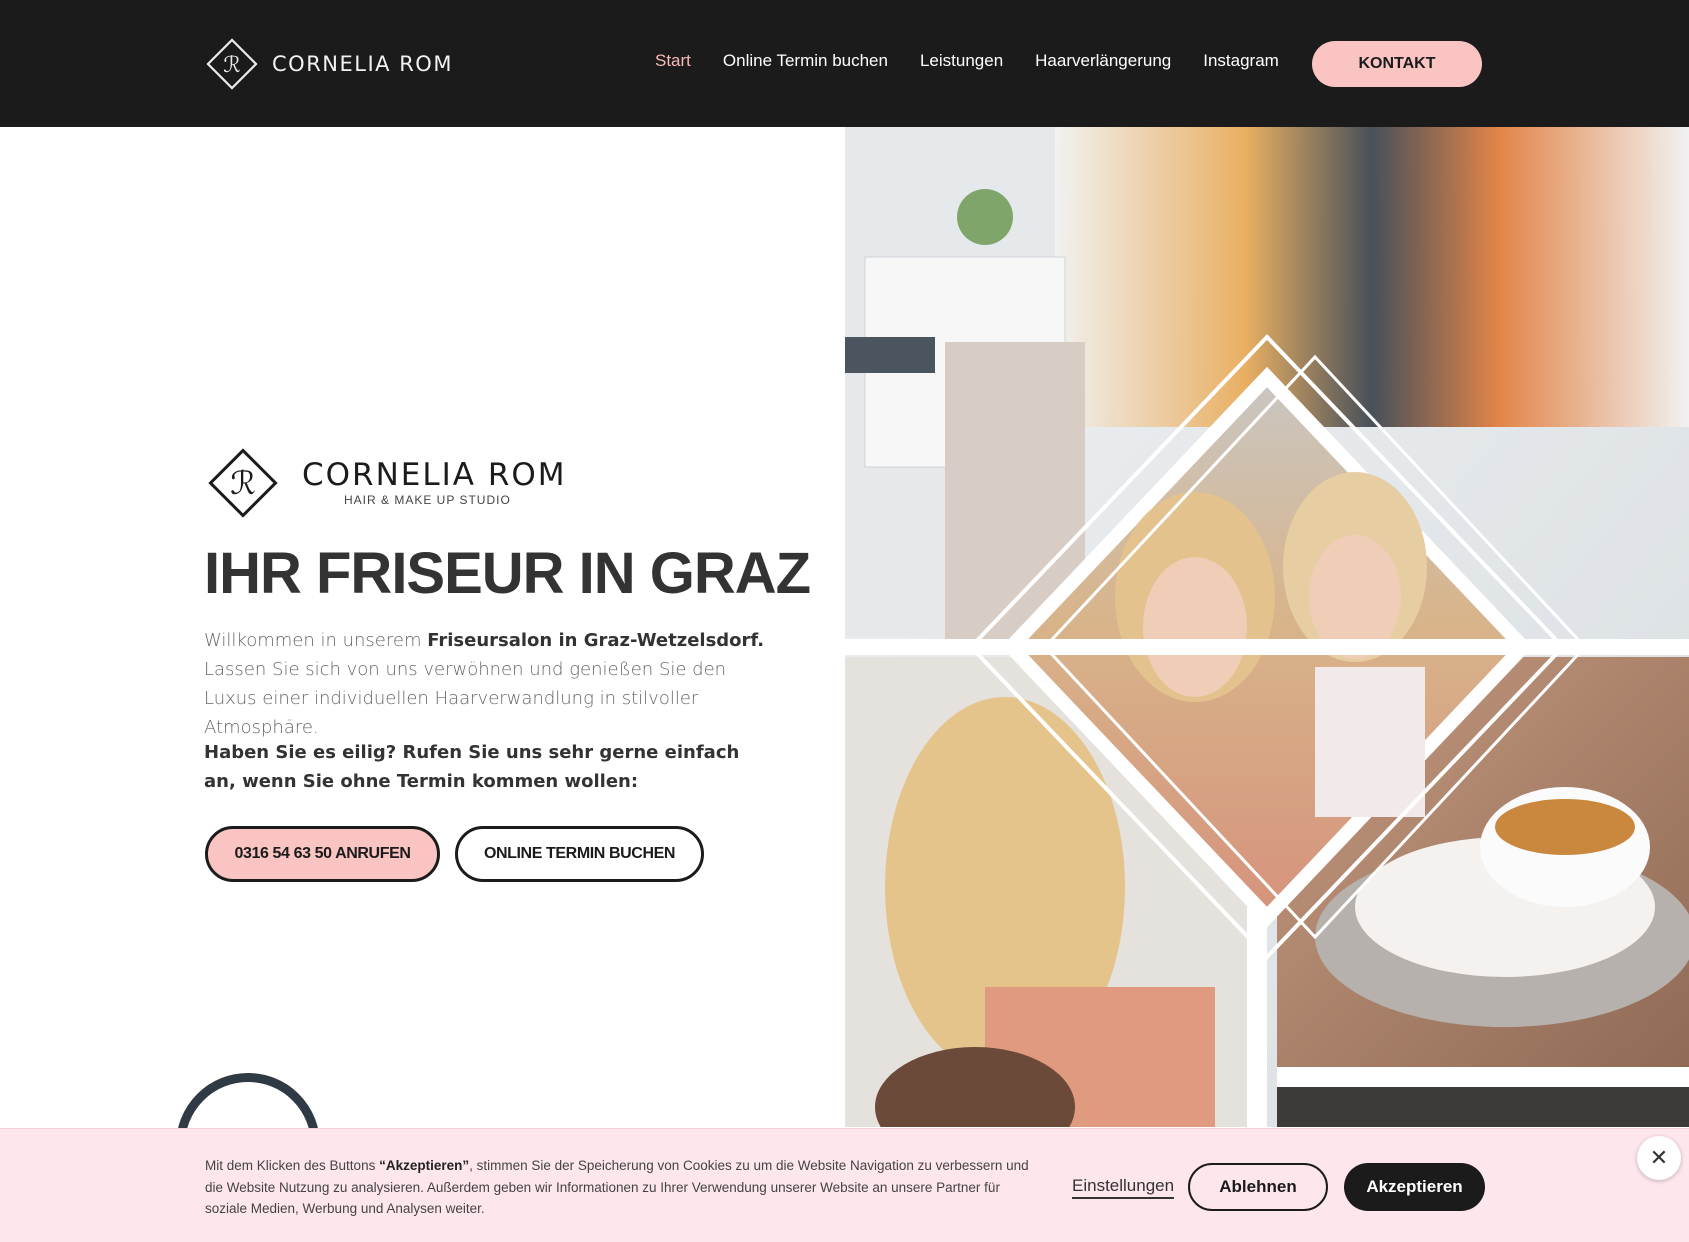 This screenshot has width=1689, height=1242. I want to click on close-icon: ✕, so click(1659, 1158).